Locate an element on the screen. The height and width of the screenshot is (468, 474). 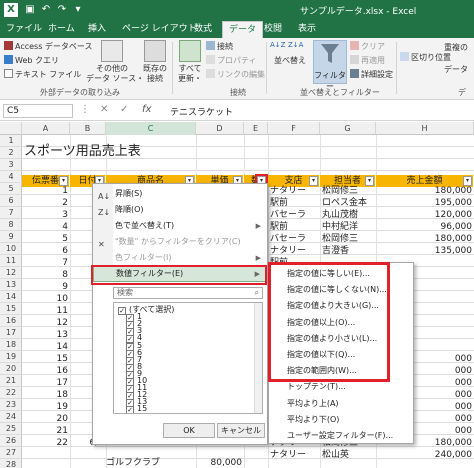
tab-file: ファイル is located at coordinates (24, 29).